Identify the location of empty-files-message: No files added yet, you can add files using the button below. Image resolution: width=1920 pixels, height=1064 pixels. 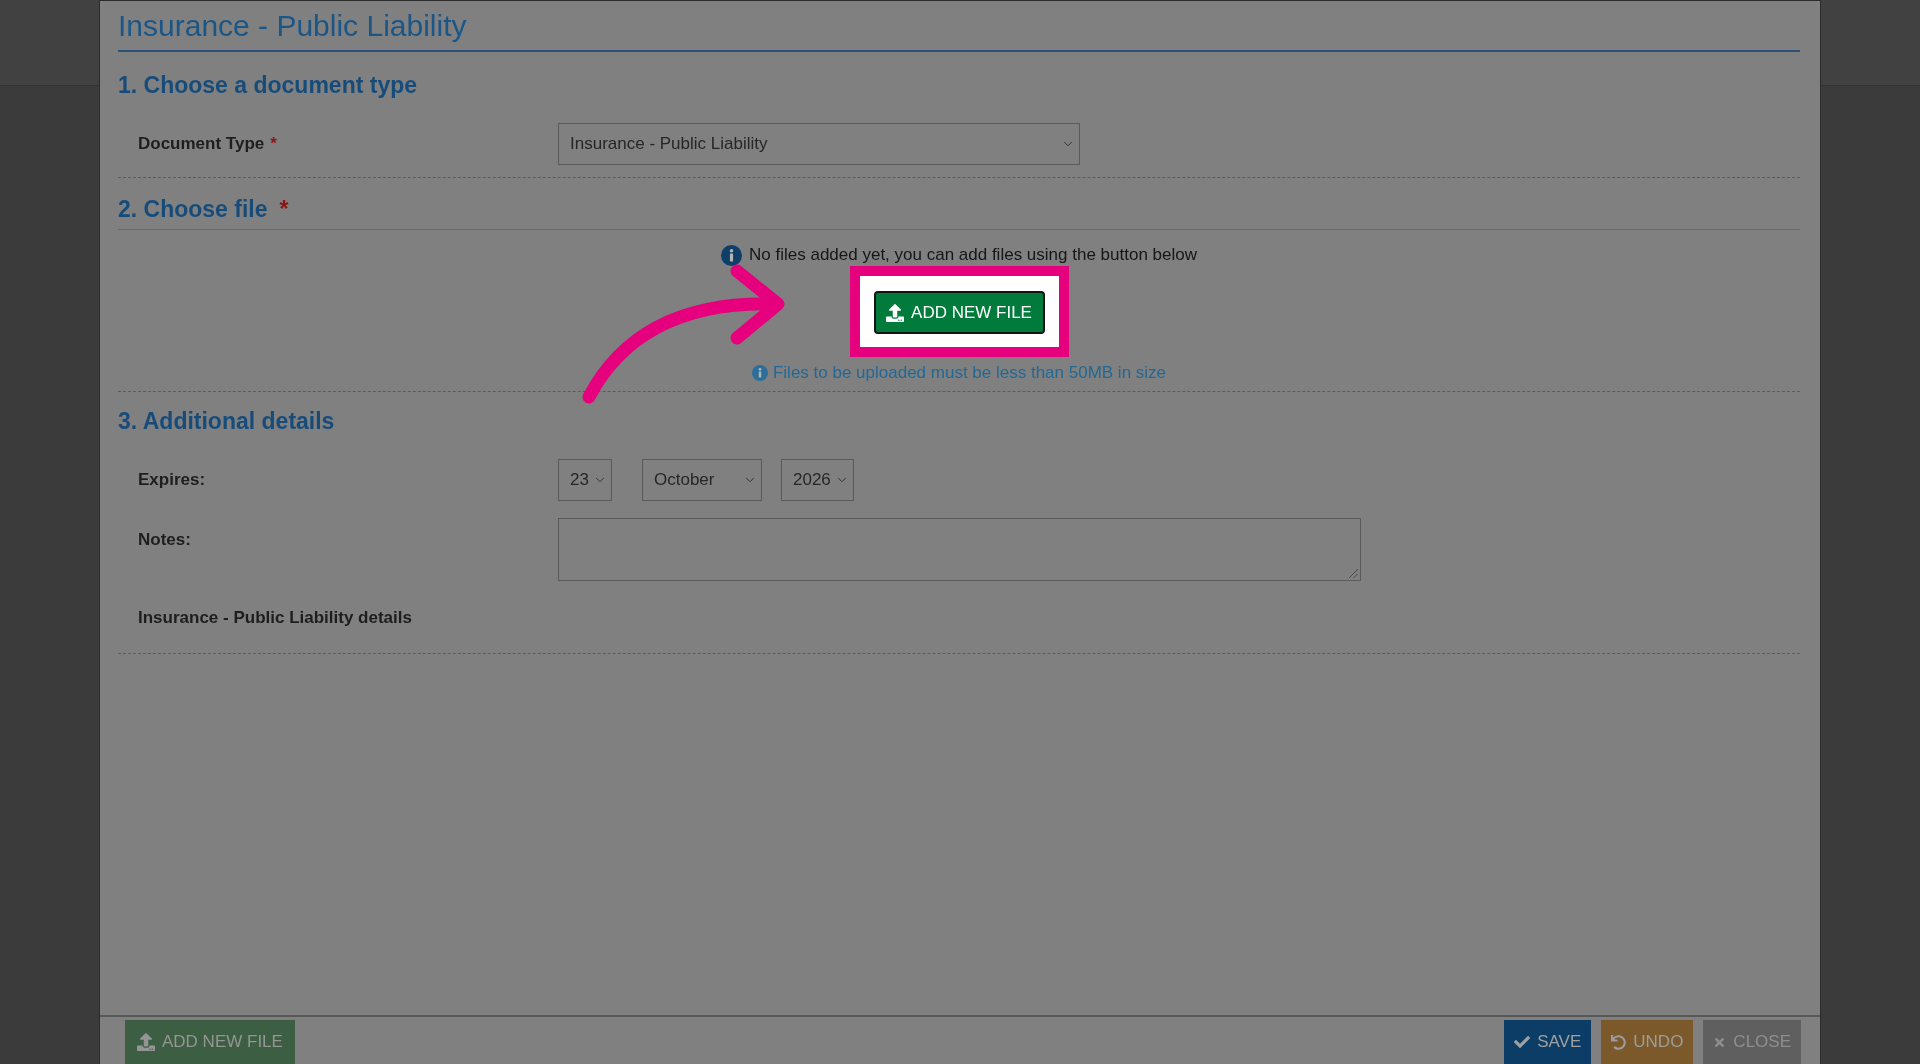
(973, 255).